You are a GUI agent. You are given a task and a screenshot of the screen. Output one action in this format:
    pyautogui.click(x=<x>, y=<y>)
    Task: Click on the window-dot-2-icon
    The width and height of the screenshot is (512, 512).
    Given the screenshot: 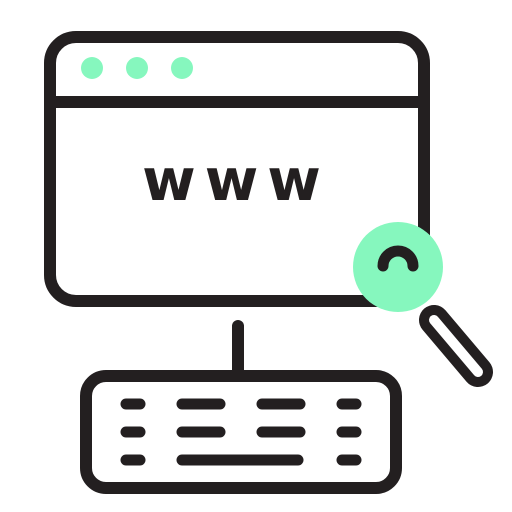 What is the action you would take?
    pyautogui.click(x=137, y=68)
    